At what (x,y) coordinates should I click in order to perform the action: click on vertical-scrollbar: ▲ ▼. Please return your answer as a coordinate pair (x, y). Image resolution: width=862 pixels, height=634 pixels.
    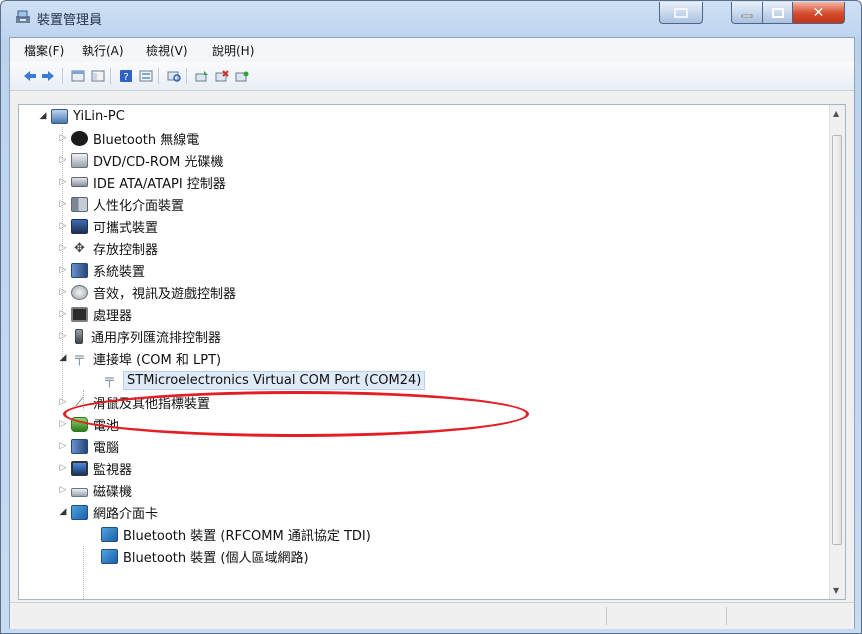
    Looking at the image, I should click on (837, 352).